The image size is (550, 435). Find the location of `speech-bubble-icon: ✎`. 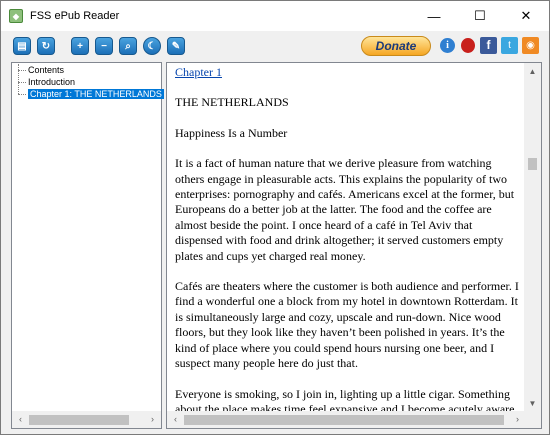

speech-bubble-icon: ✎ is located at coordinates (176, 46).